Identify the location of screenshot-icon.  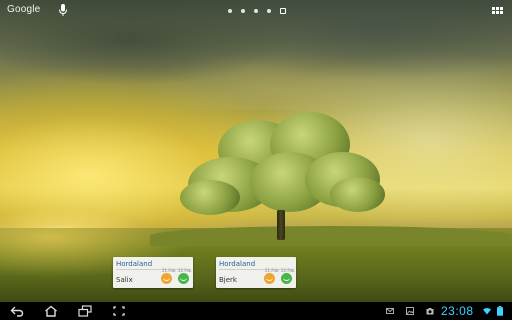
(119, 311).